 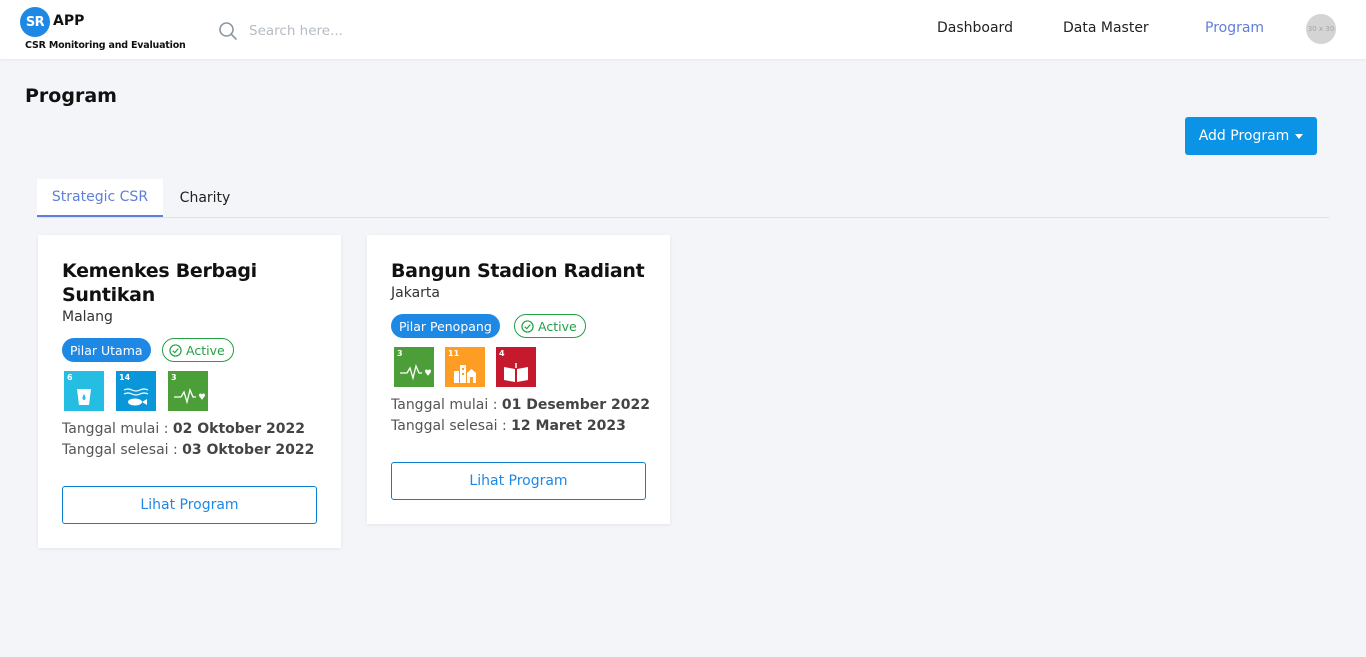 I want to click on start-date: Tanggal mulai : 01 Desember 2022, so click(x=520, y=405).